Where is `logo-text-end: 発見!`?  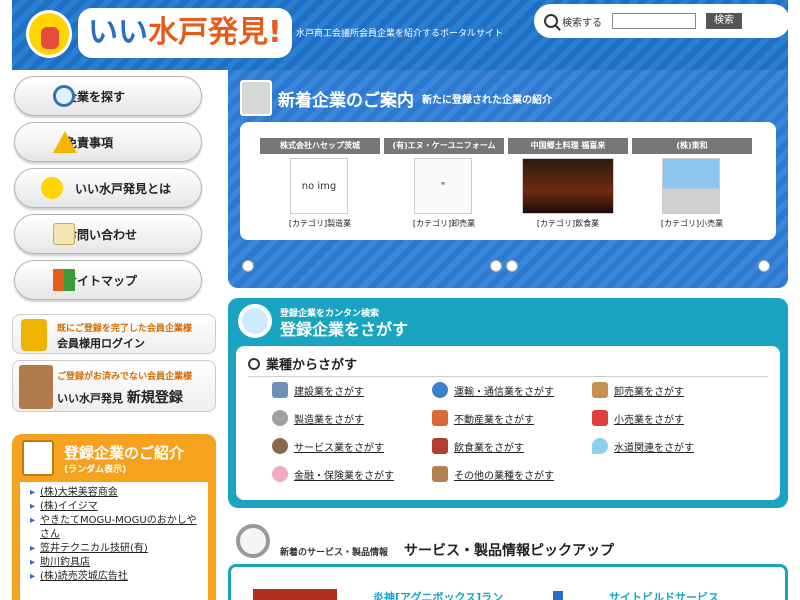
logo-text-end: 発見! is located at coordinates (245, 32).